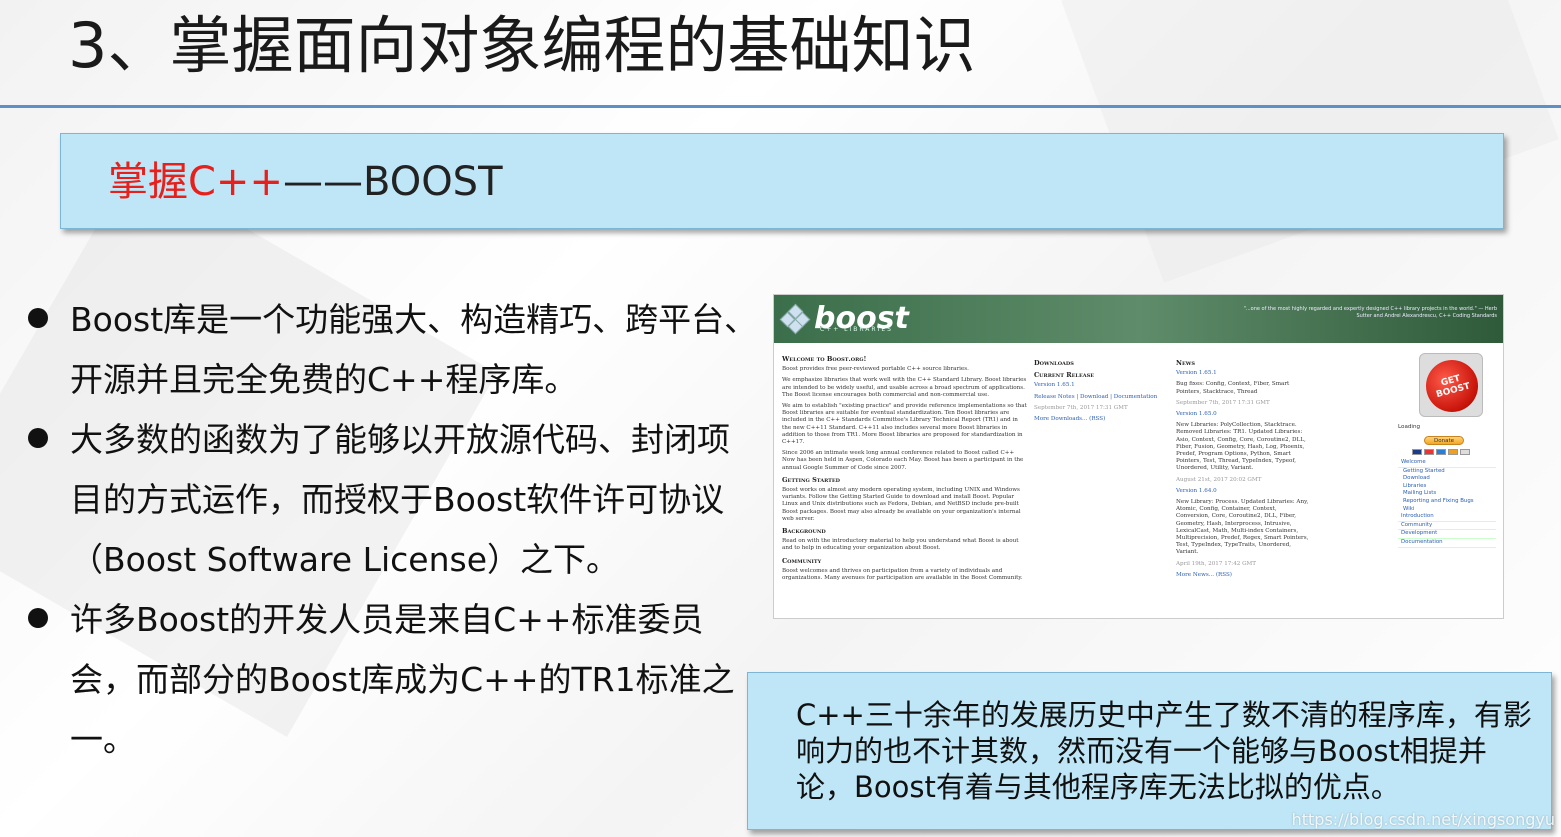 The image size is (1561, 837). What do you see at coordinates (1447, 479) in the screenshot?
I see `nav-sub-item: Download` at bounding box center [1447, 479].